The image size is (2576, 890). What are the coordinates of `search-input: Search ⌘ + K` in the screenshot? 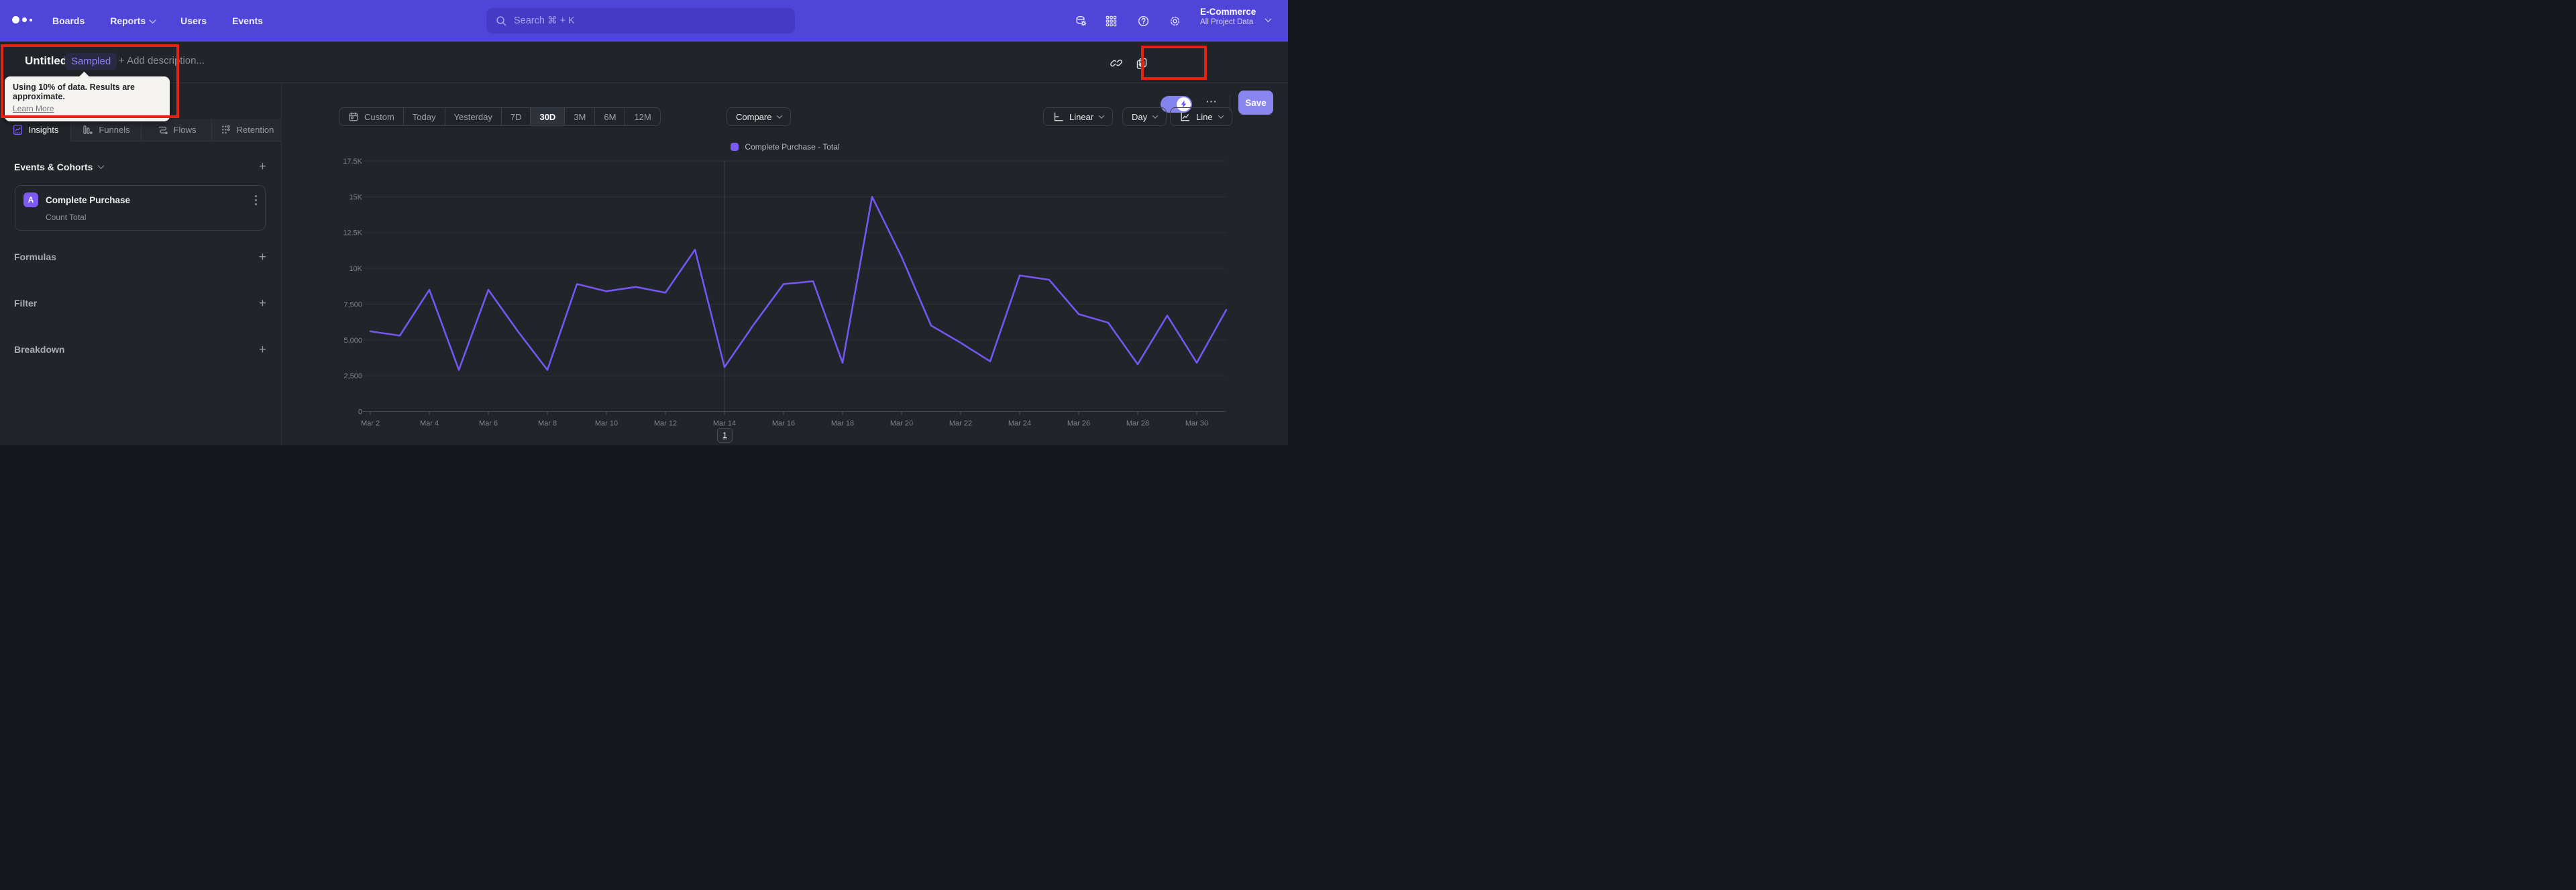 It's located at (640, 21).